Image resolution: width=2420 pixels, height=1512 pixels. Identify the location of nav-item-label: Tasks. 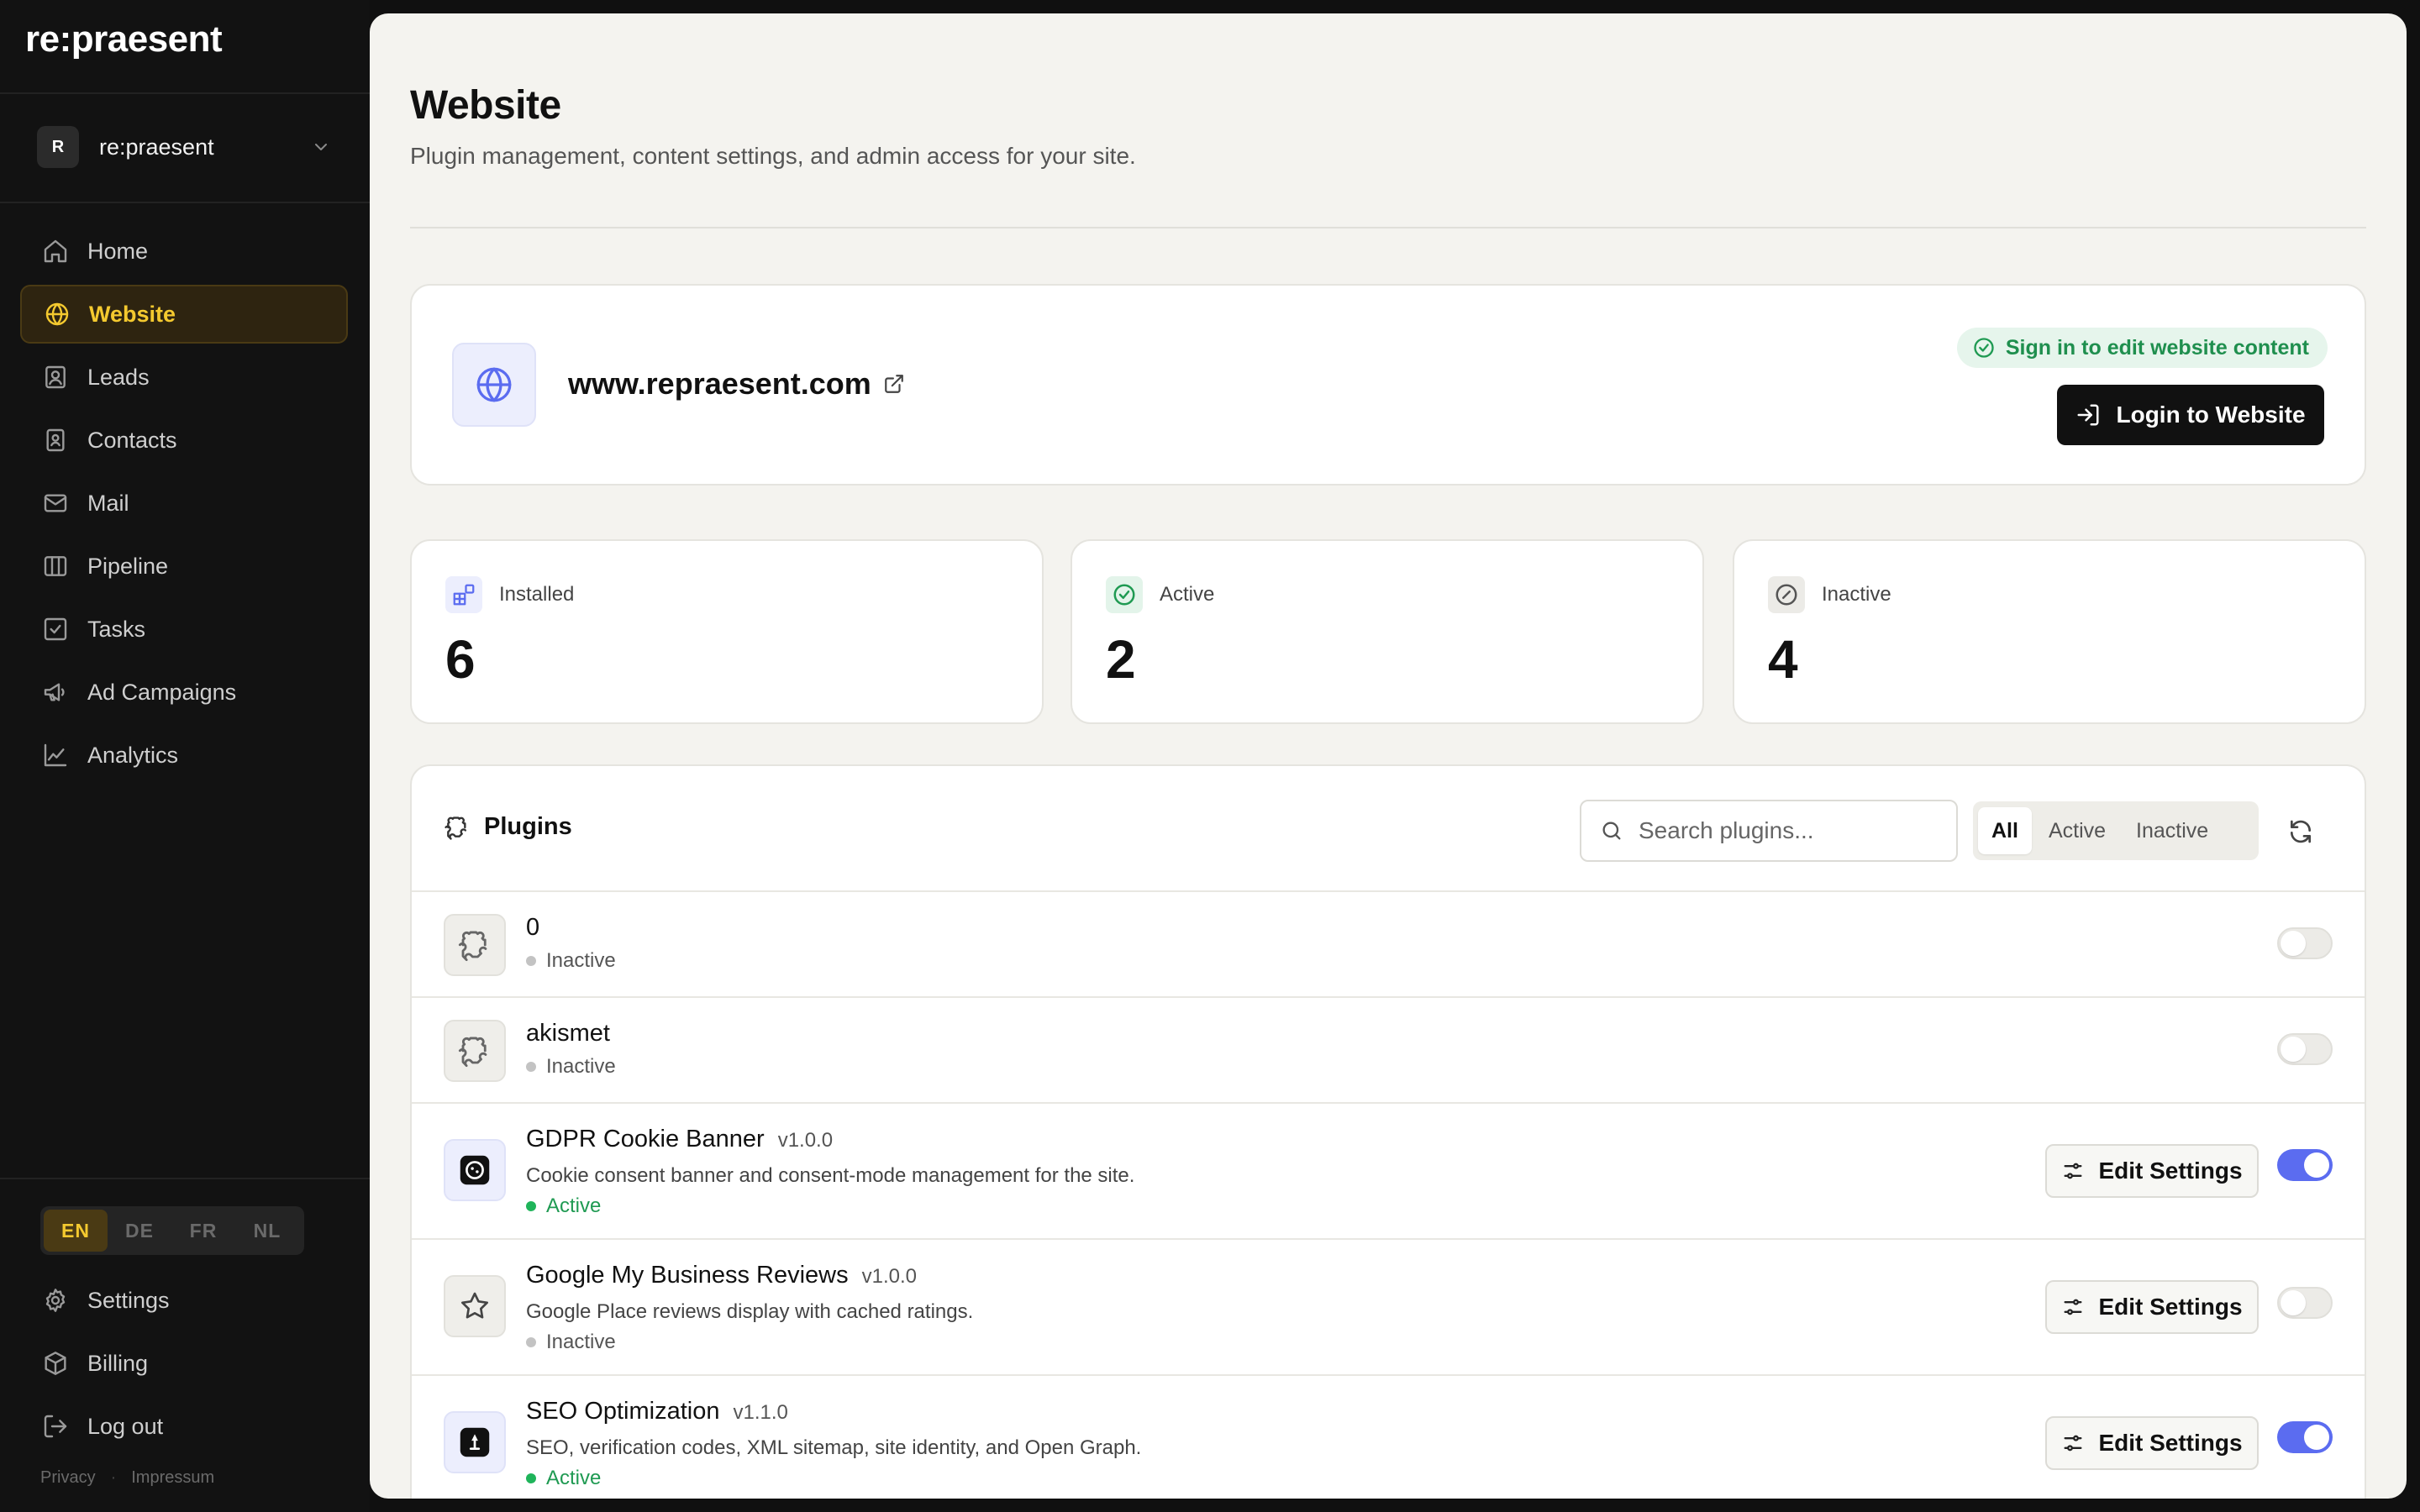
(116, 629).